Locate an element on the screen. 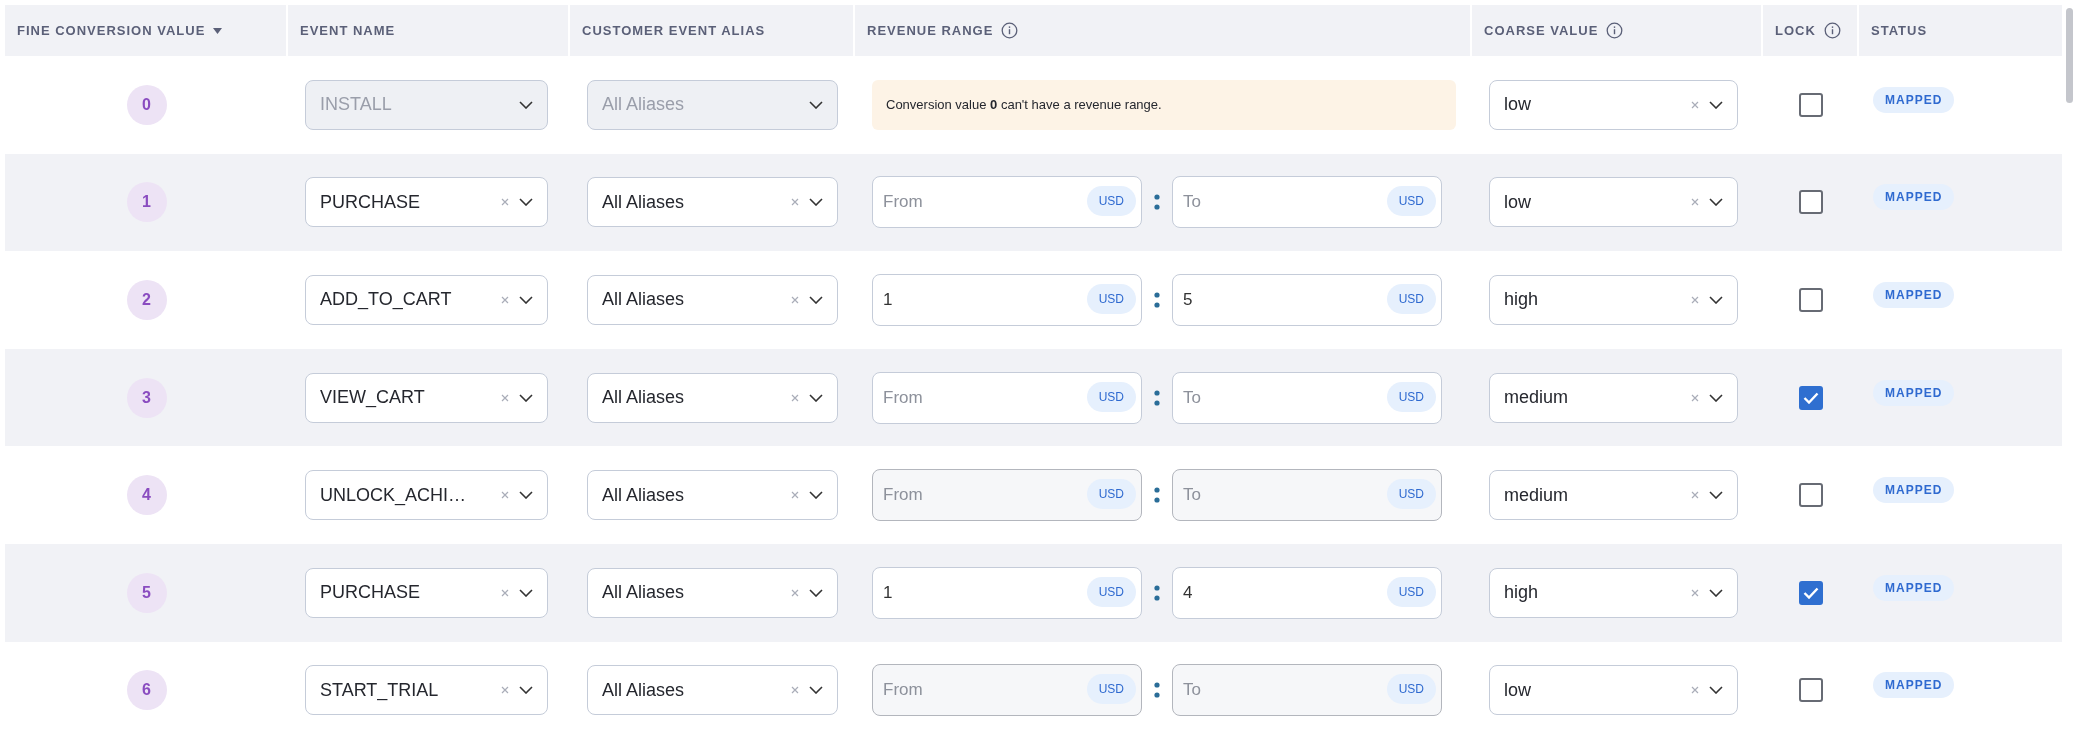  column-header: LOCK is located at coordinates (1795, 30).